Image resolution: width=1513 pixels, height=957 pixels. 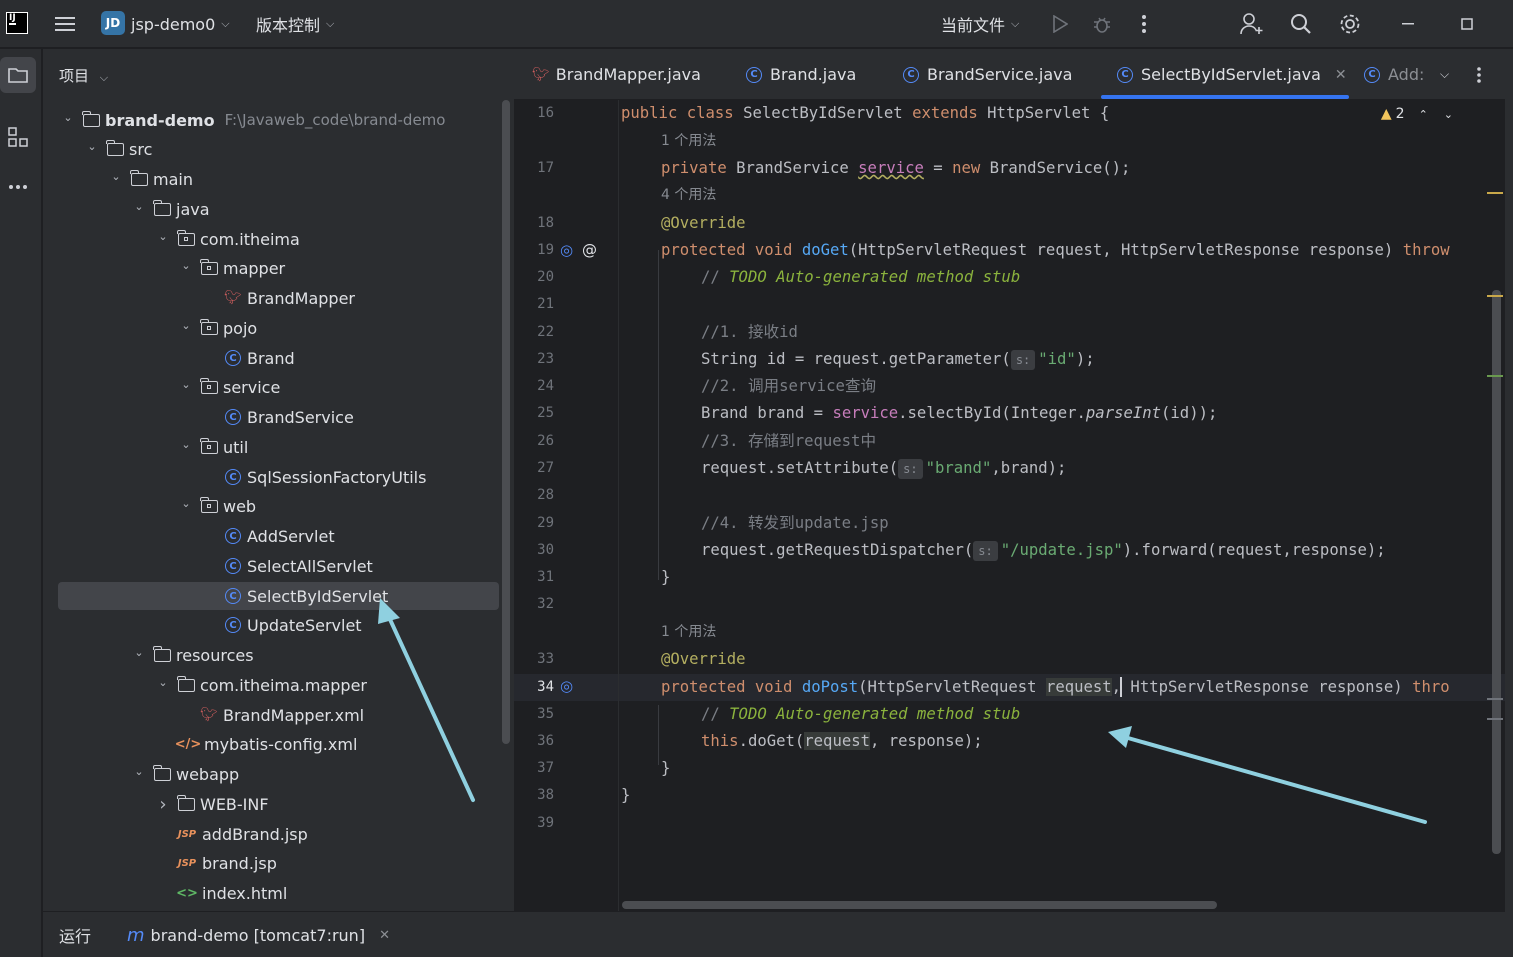 What do you see at coordinates (534, 332) in the screenshot?
I see `line-number: 22` at bounding box center [534, 332].